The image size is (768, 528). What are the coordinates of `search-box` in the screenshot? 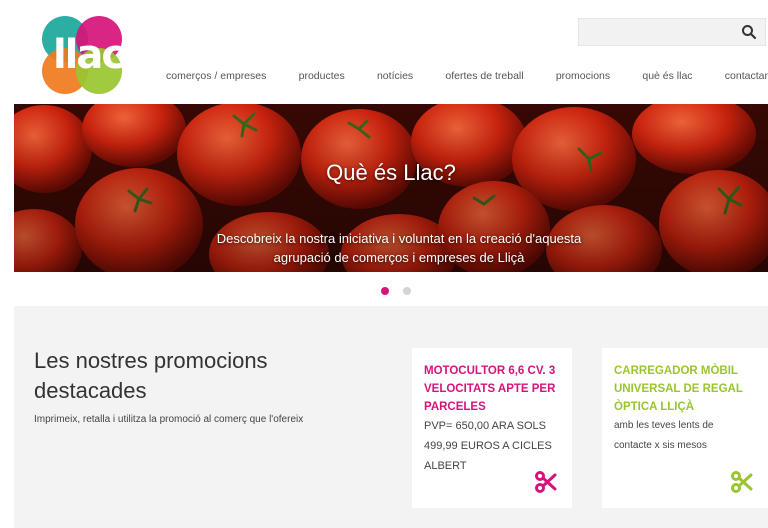 It's located at (672, 32).